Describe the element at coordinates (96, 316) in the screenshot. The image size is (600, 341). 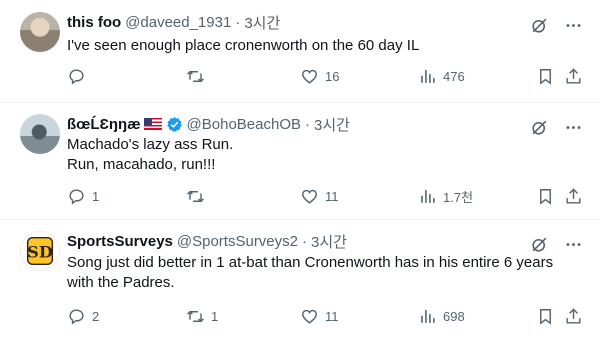
I see `reply-count: 2` at that location.